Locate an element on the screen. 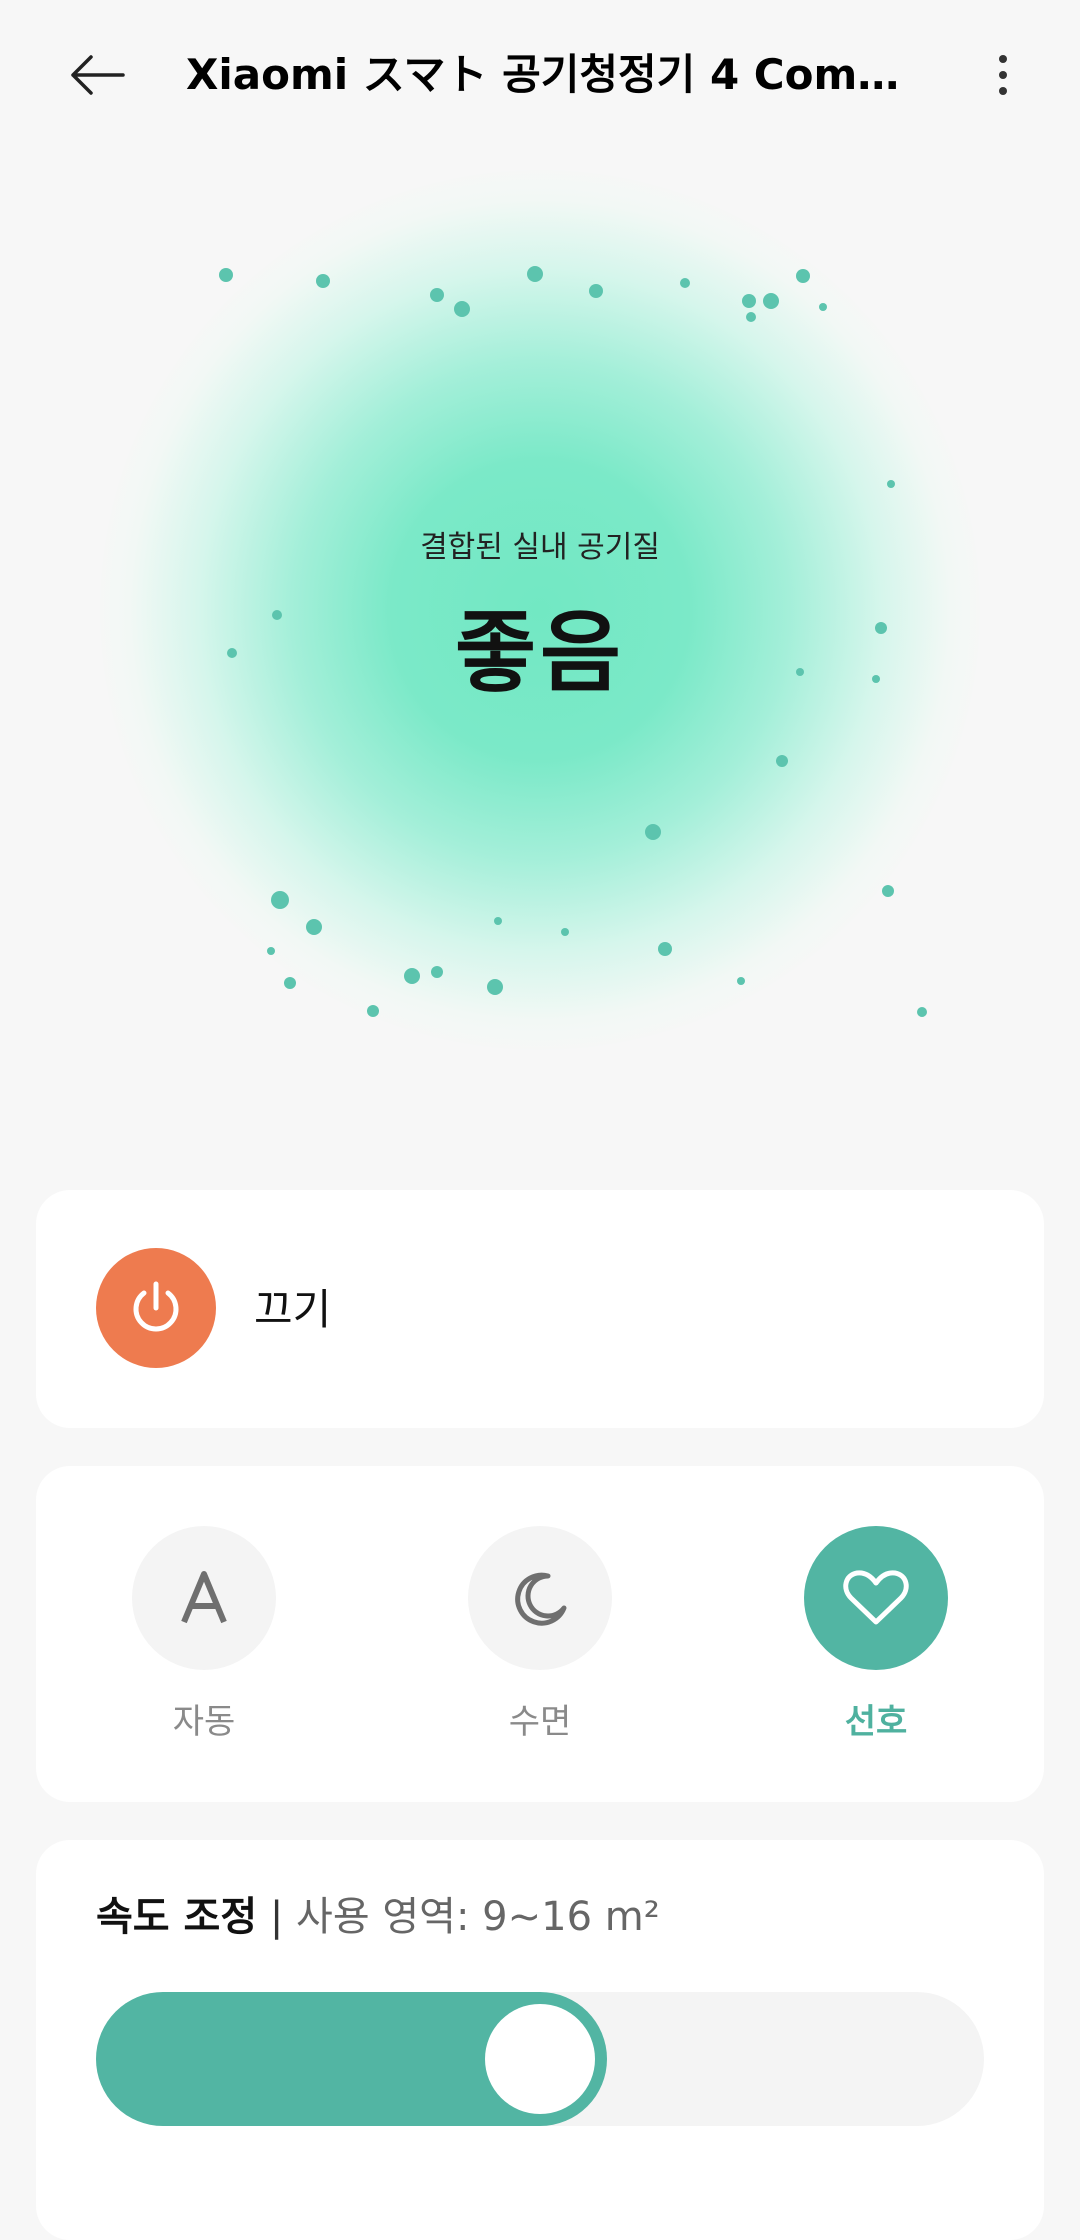 The height and width of the screenshot is (2240, 1080). mode-favorite-label: 선호 is located at coordinates (876, 1722).